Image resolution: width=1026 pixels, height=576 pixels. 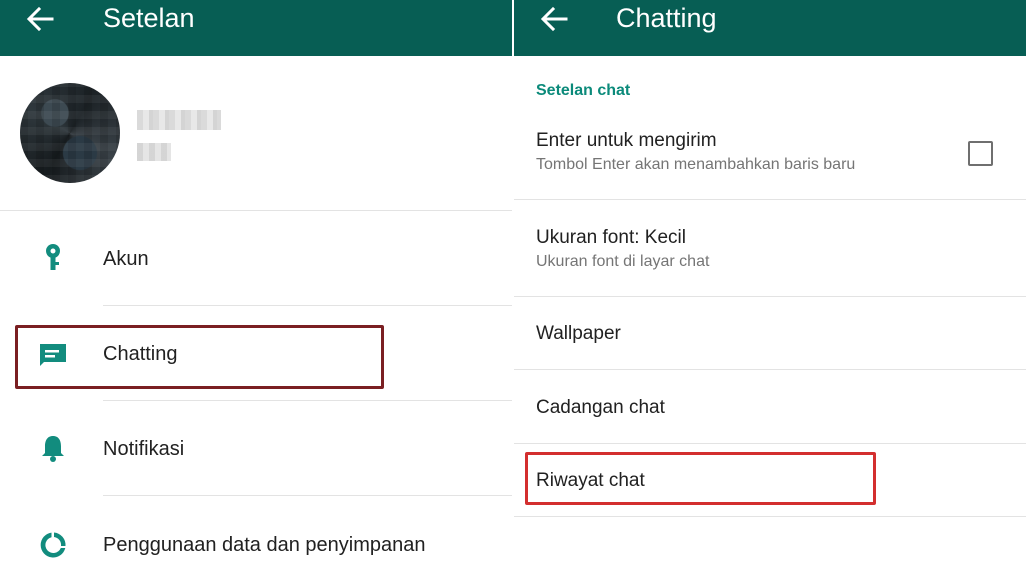 What do you see at coordinates (583, 90) in the screenshot?
I see `section-header-setelan-chat: Setelan chat` at bounding box center [583, 90].